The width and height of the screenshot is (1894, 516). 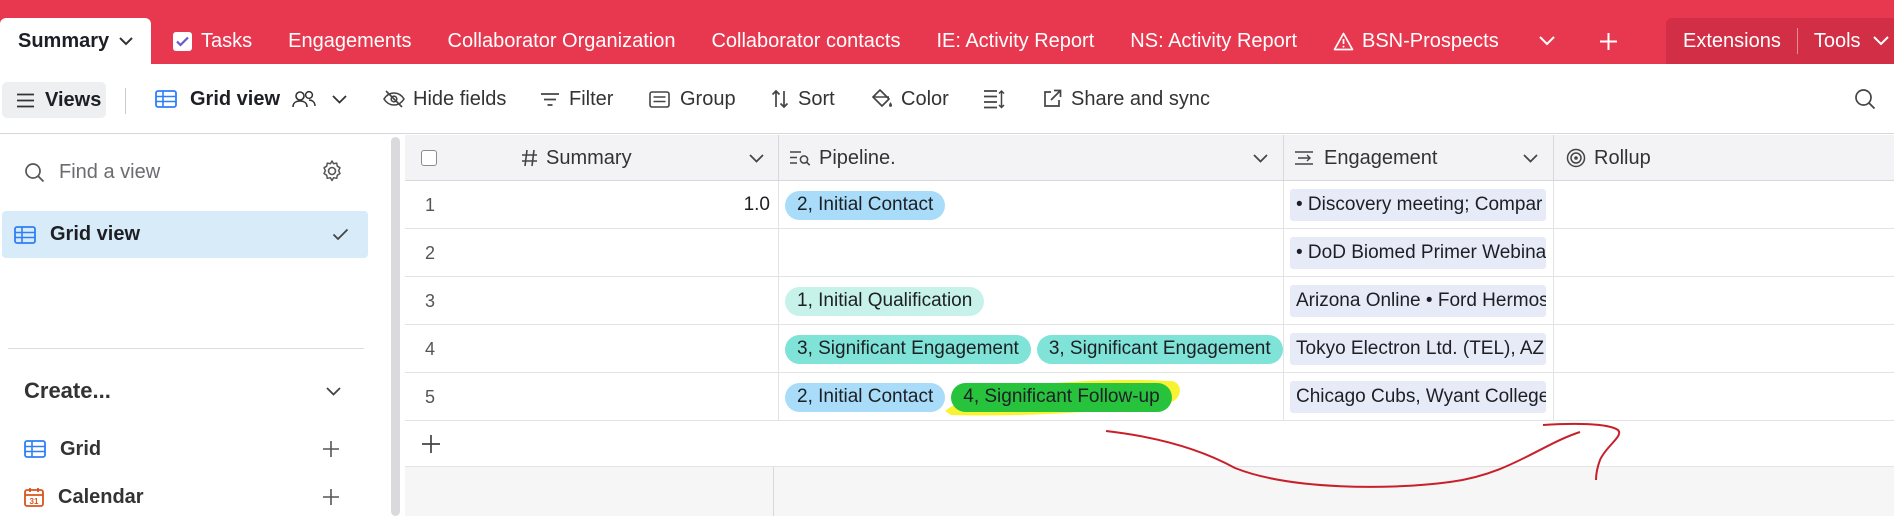 I want to click on summary-cell: 1.0, so click(x=644, y=205).